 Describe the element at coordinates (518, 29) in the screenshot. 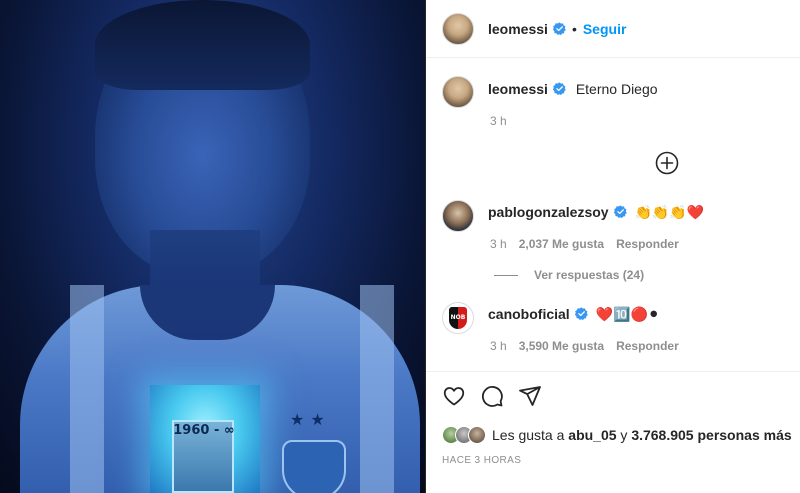

I see `author-username: leomessi` at that location.